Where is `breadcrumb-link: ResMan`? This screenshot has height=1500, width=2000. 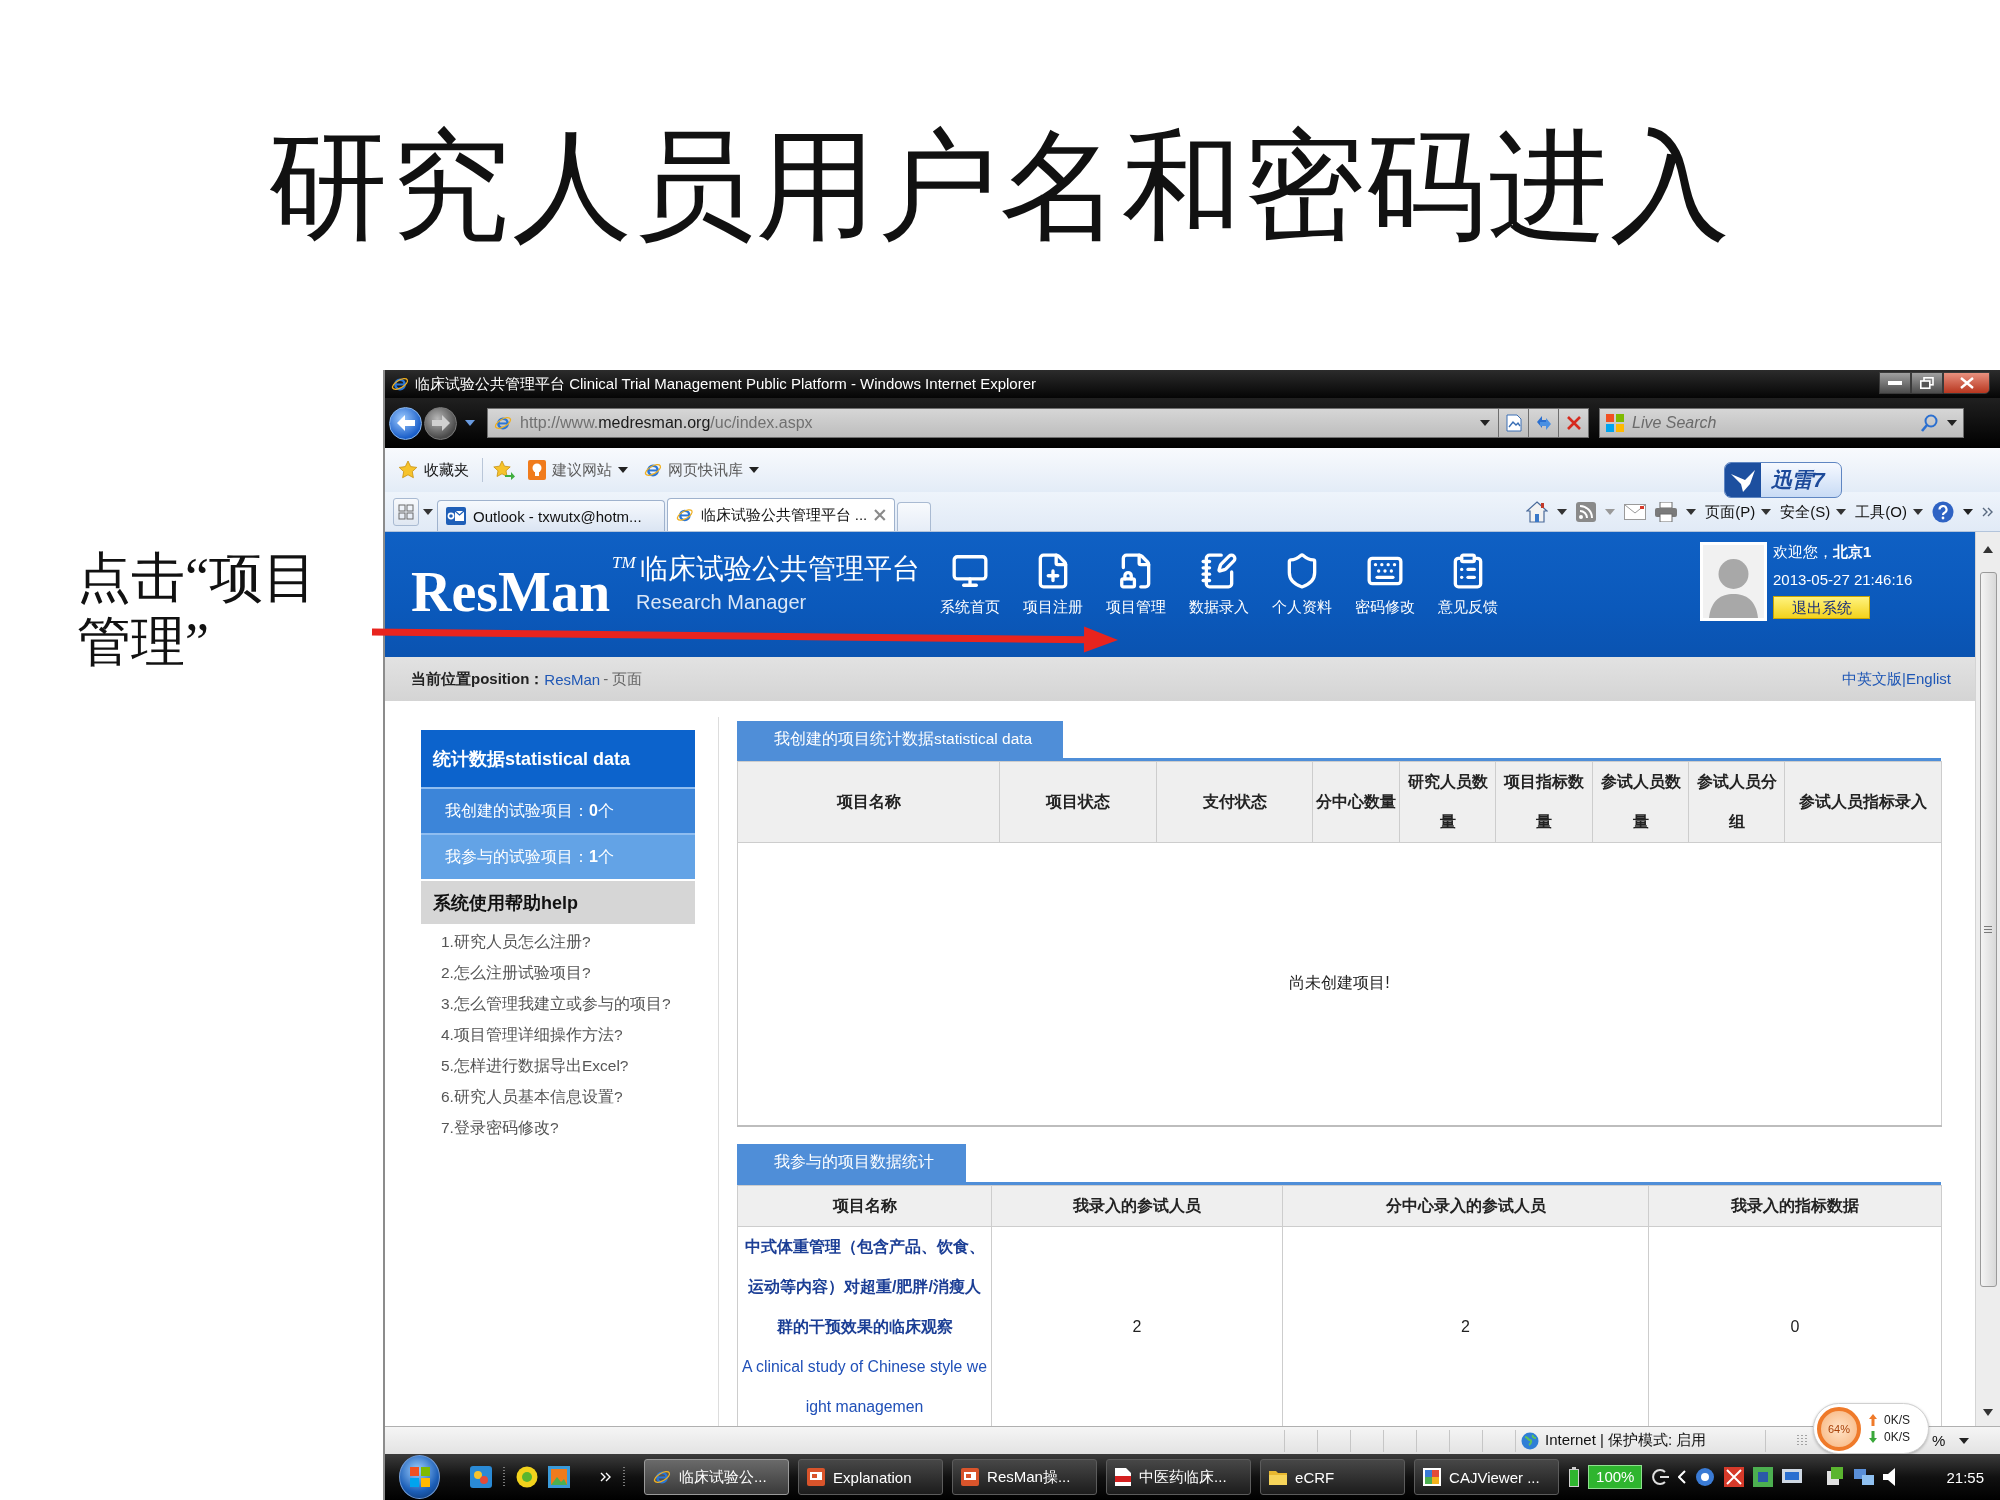
breadcrumb-link: ResMan is located at coordinates (572, 679).